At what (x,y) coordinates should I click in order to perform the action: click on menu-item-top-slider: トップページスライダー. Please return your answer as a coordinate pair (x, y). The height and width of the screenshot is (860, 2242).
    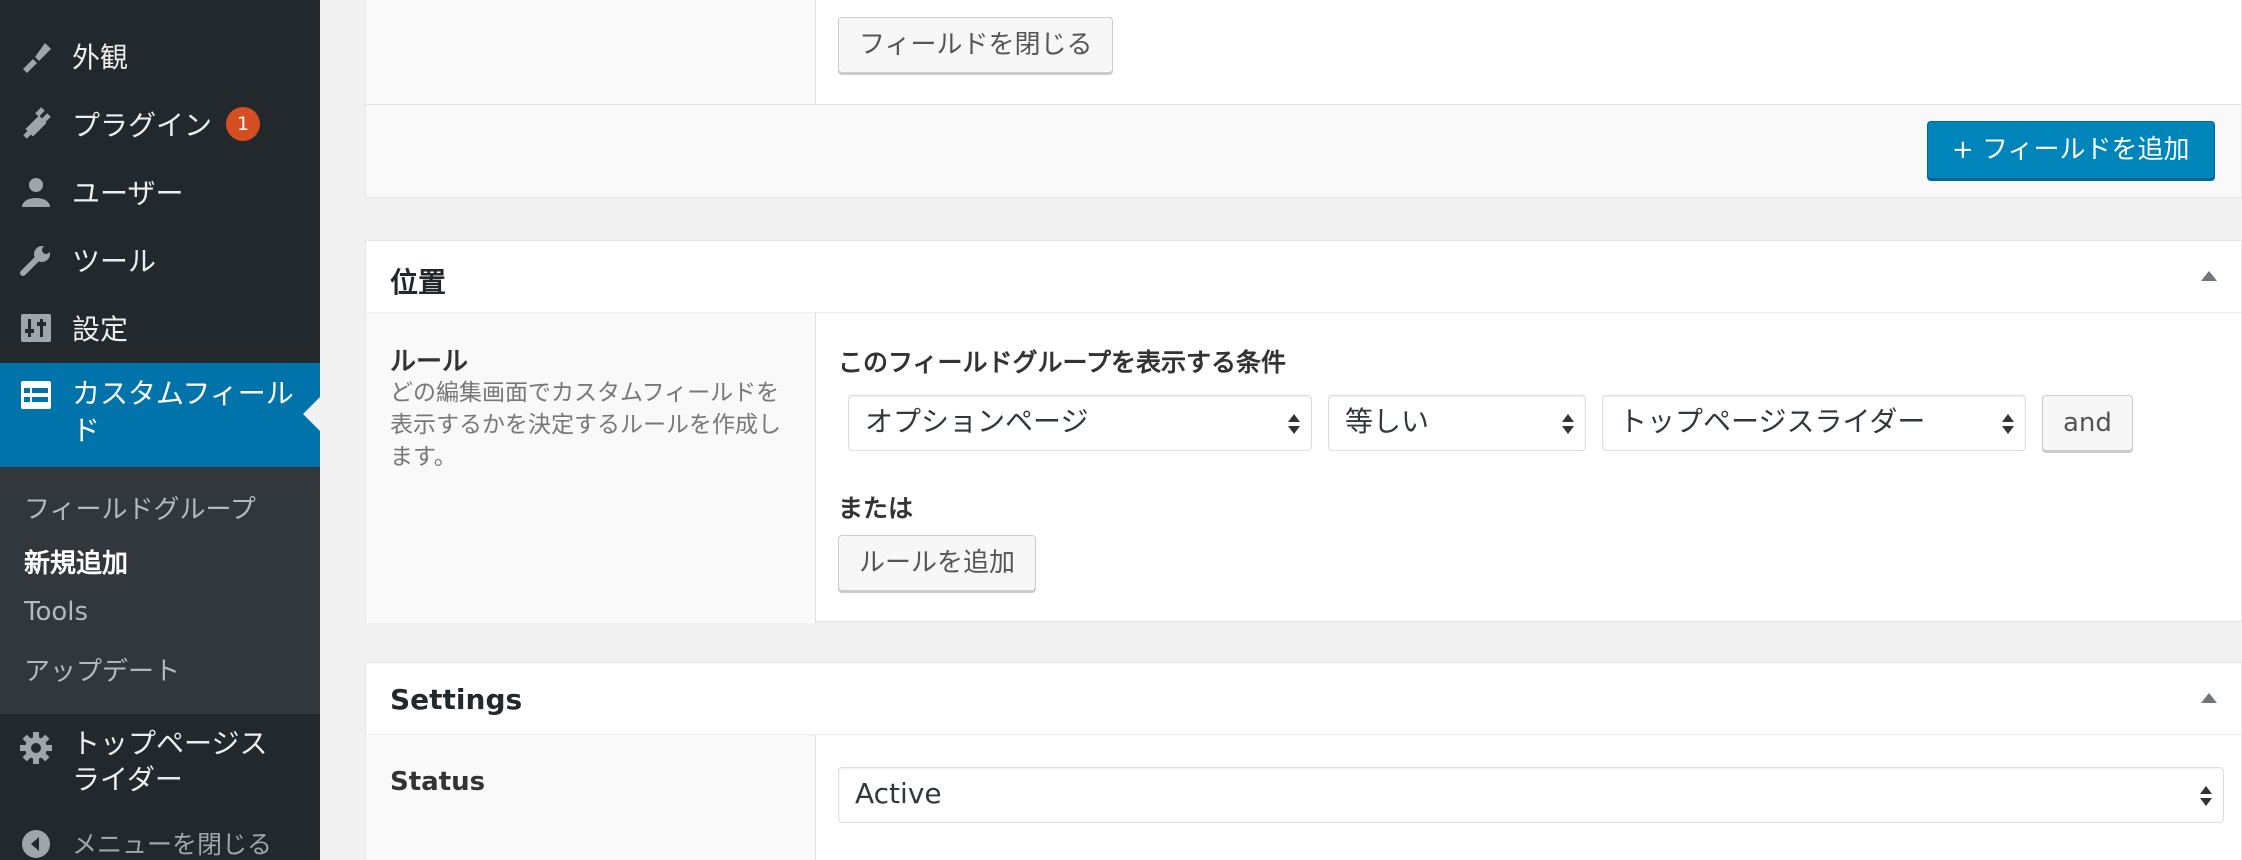
    Looking at the image, I should click on (160, 763).